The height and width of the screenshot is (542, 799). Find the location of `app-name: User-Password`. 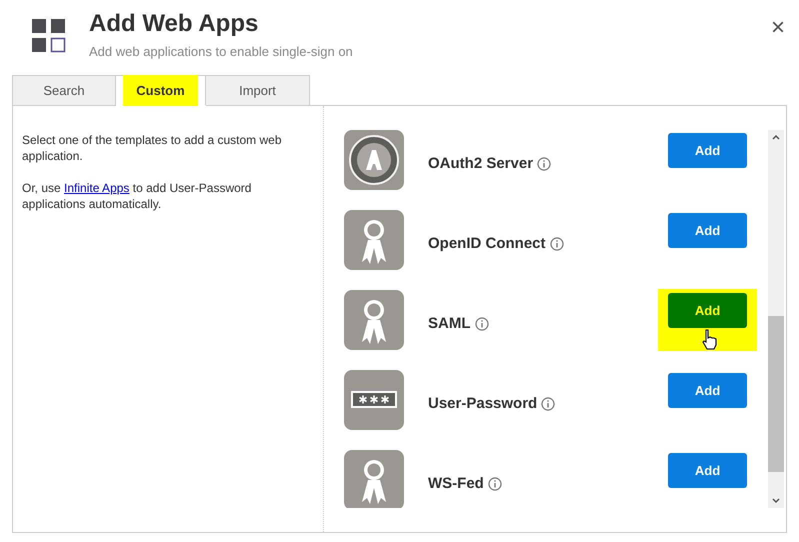

app-name: User-Password is located at coordinates (483, 404).